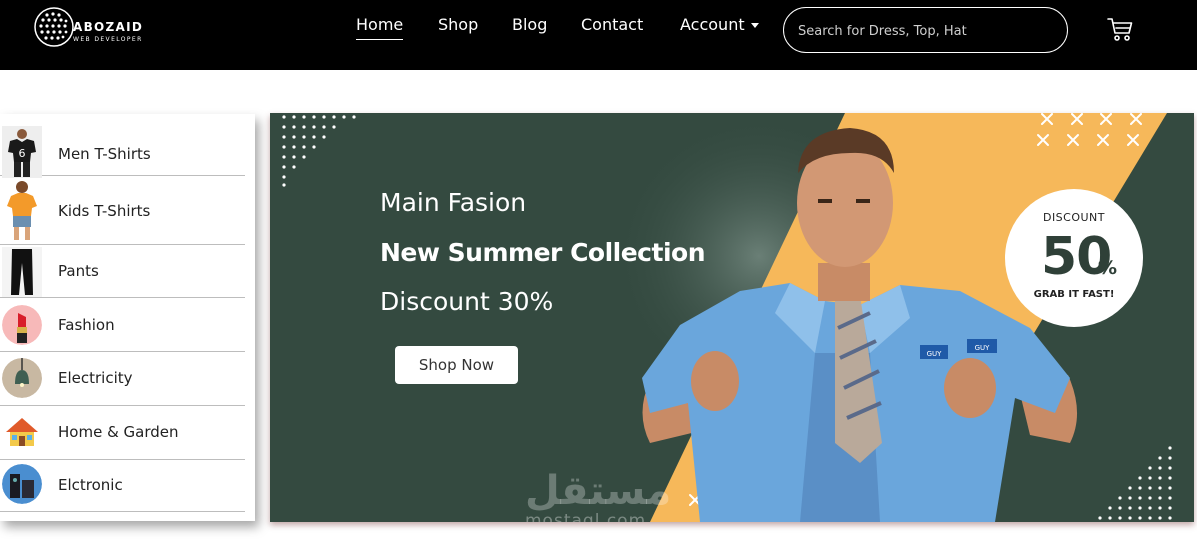 The image size is (1197, 547). I want to click on nav-home: Home, so click(380, 27).